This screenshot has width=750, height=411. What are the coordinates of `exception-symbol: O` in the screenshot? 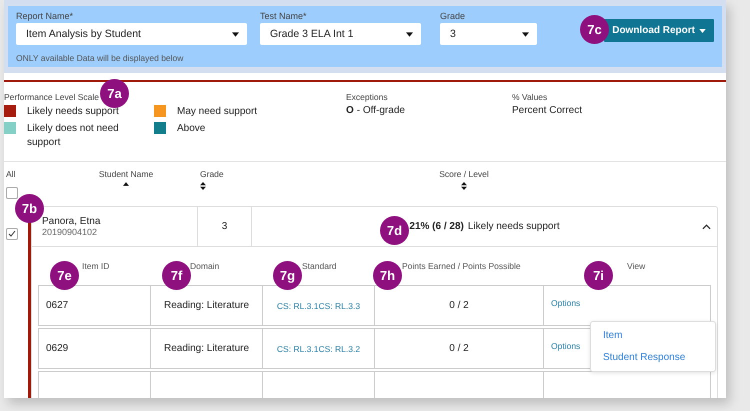 It's located at (350, 110).